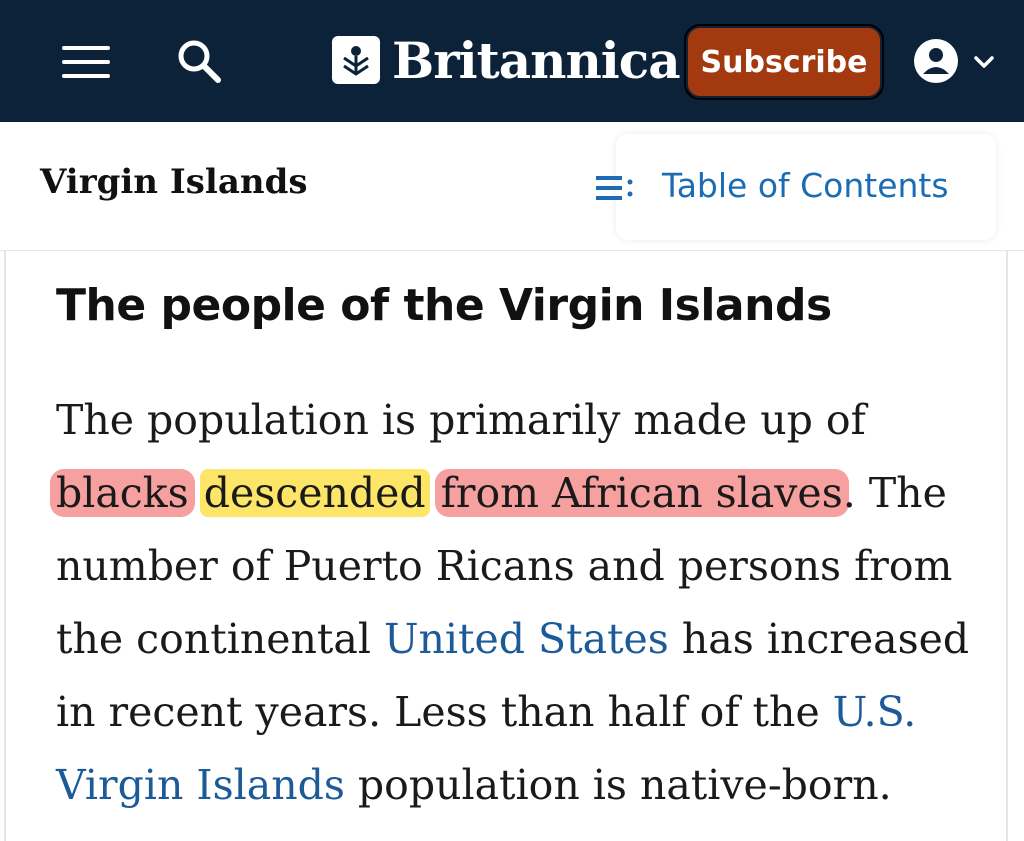 This screenshot has width=1024, height=841. I want to click on subscribe-button: Subscribe, so click(784, 62).